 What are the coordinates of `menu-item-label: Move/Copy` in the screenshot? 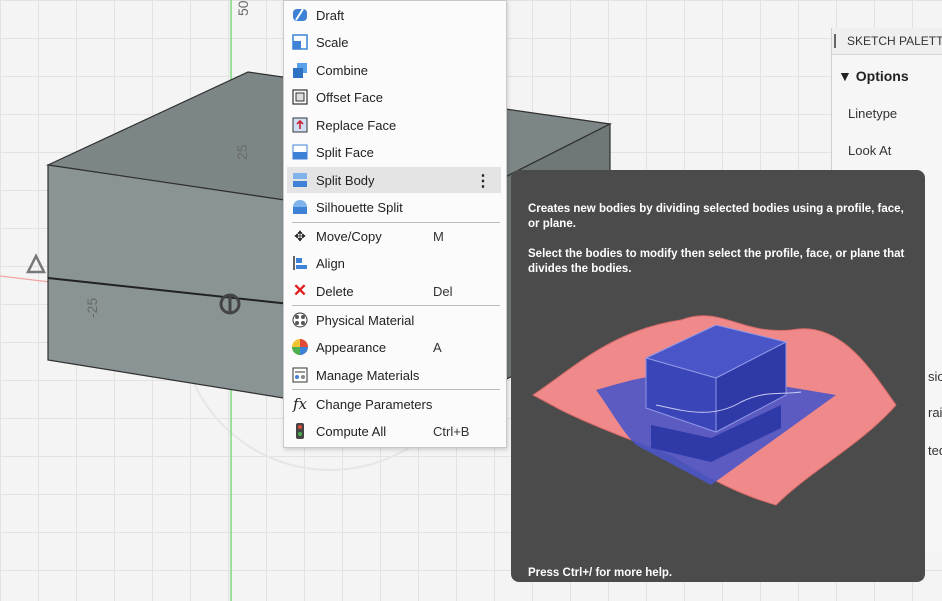 It's located at (349, 236).